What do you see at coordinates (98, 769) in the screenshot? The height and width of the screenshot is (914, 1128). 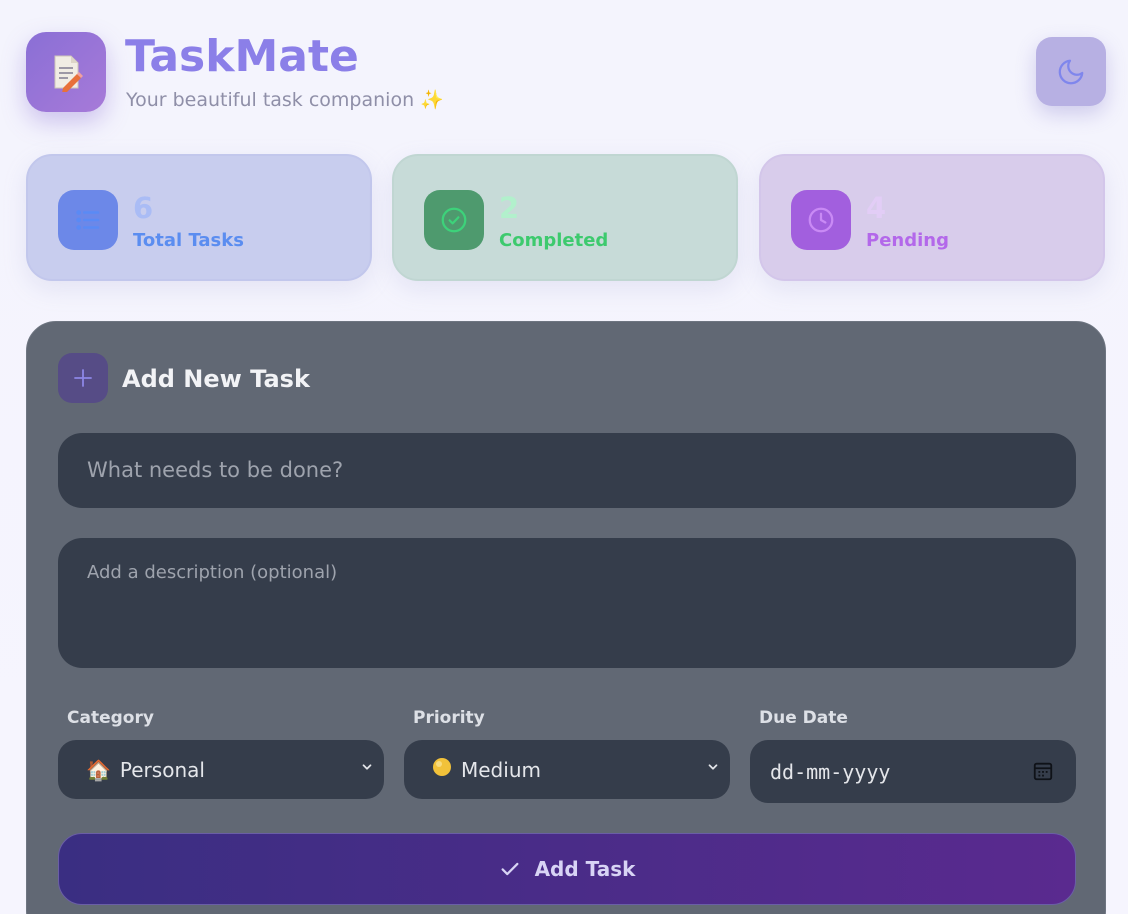 I see `house-emoji-icon: 🏠` at bounding box center [98, 769].